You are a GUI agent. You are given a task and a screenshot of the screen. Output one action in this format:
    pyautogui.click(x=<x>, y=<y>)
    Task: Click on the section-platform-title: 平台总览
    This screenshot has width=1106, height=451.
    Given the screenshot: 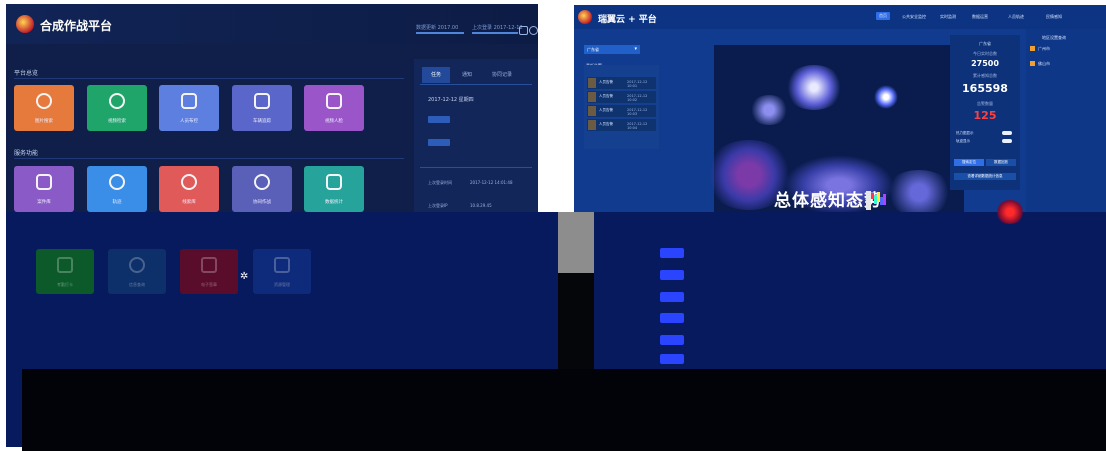 What is the action you would take?
    pyautogui.click(x=26, y=73)
    